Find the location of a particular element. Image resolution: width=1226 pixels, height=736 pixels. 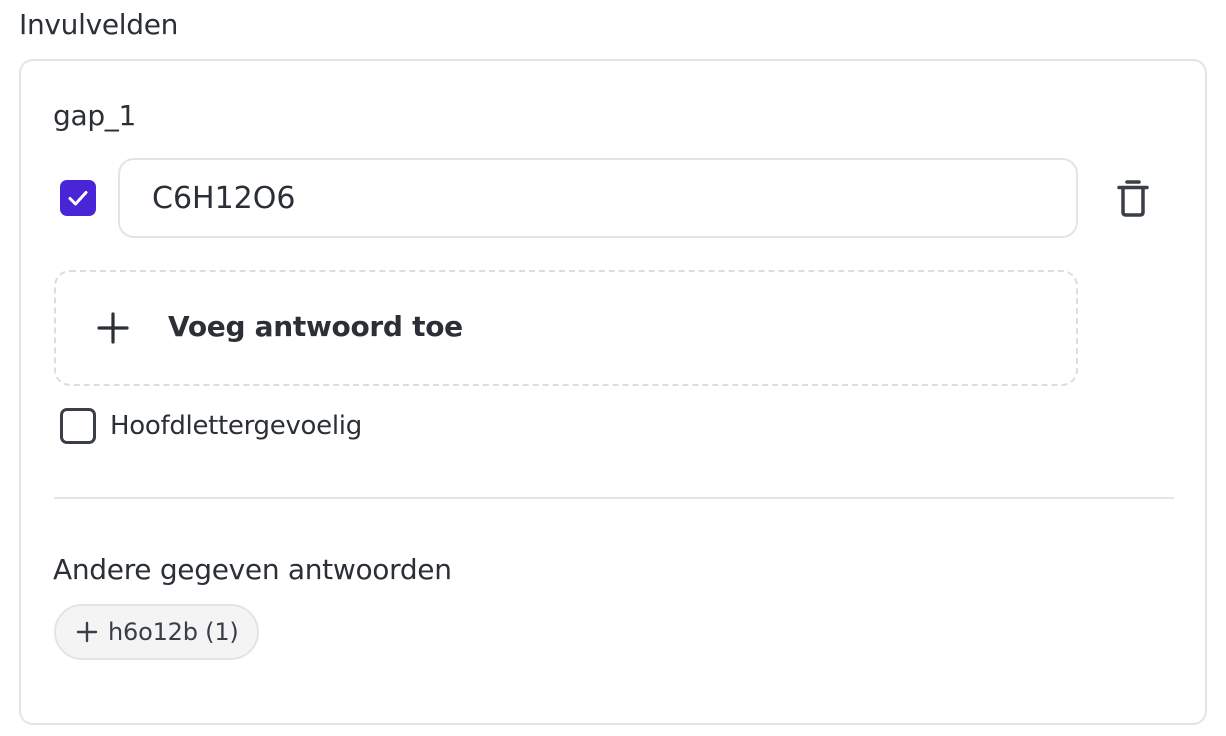

other-answers-title: Andere gegeven antwoorden is located at coordinates (252, 569).